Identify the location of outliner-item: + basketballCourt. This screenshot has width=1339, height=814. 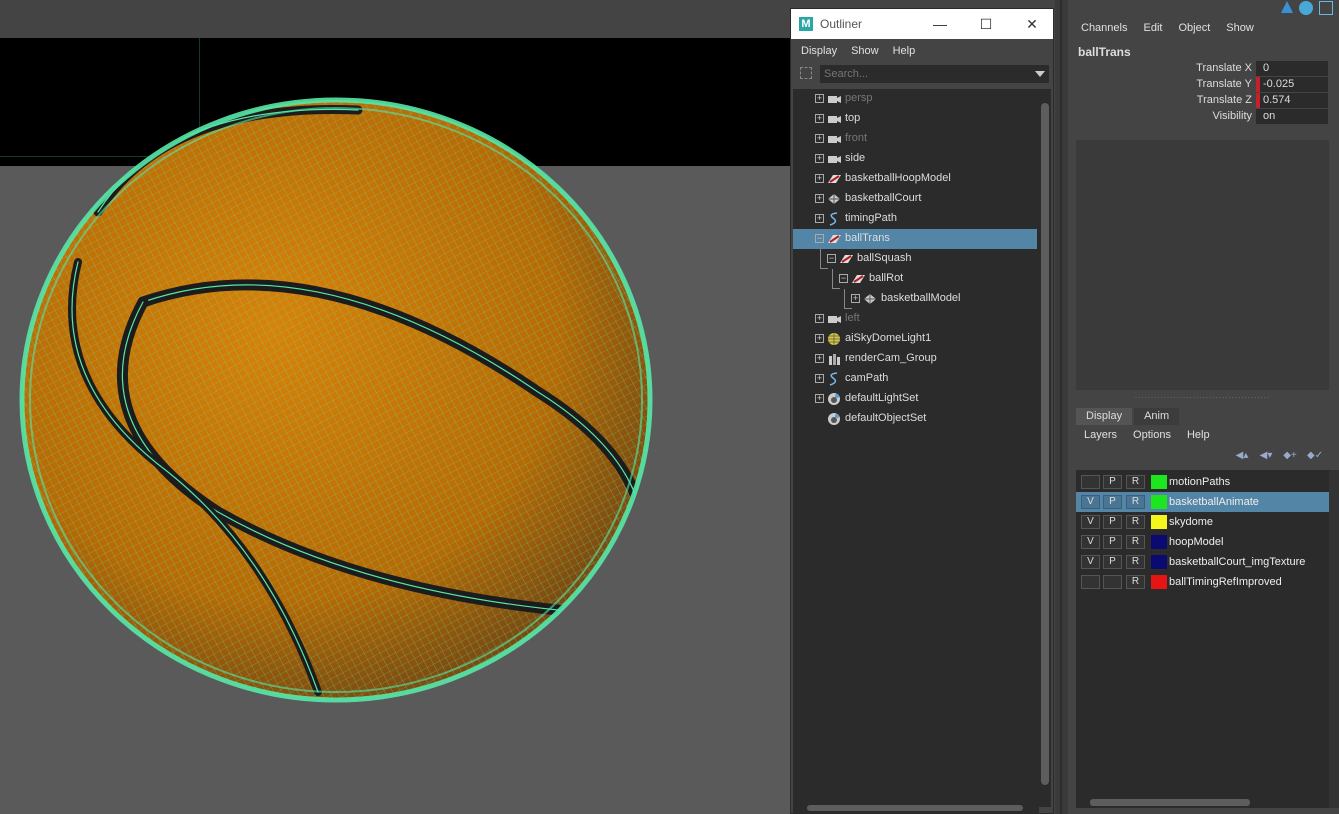
(915, 199).